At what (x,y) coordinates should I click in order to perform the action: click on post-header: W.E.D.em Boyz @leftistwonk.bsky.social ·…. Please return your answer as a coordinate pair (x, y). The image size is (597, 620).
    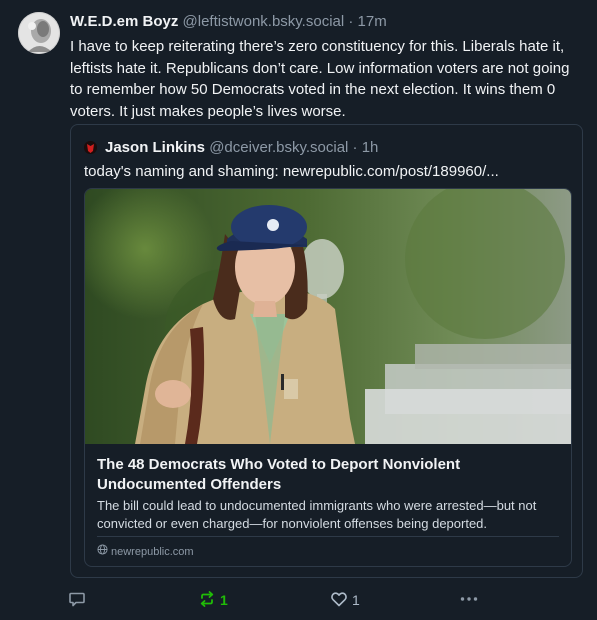
    Looking at the image, I should click on (228, 22).